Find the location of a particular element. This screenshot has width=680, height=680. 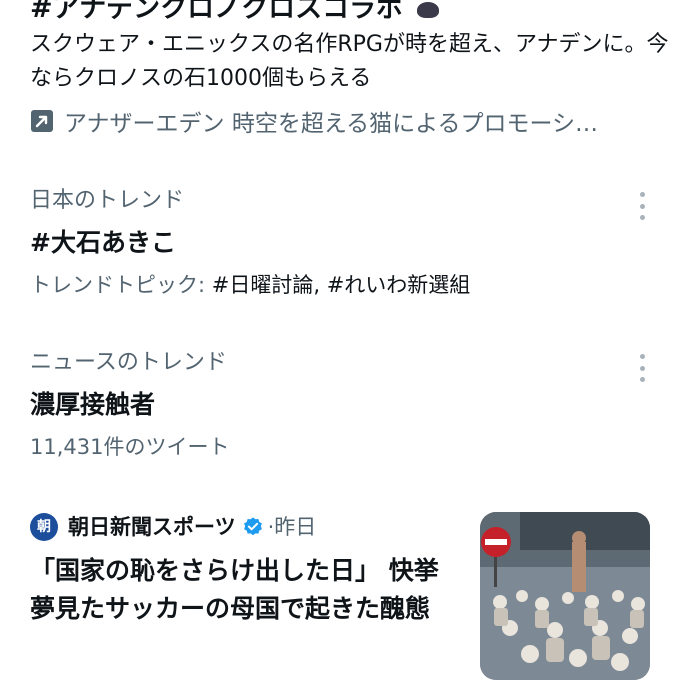

trend-topics-label: トレンドトピック: is located at coordinates (121, 285).